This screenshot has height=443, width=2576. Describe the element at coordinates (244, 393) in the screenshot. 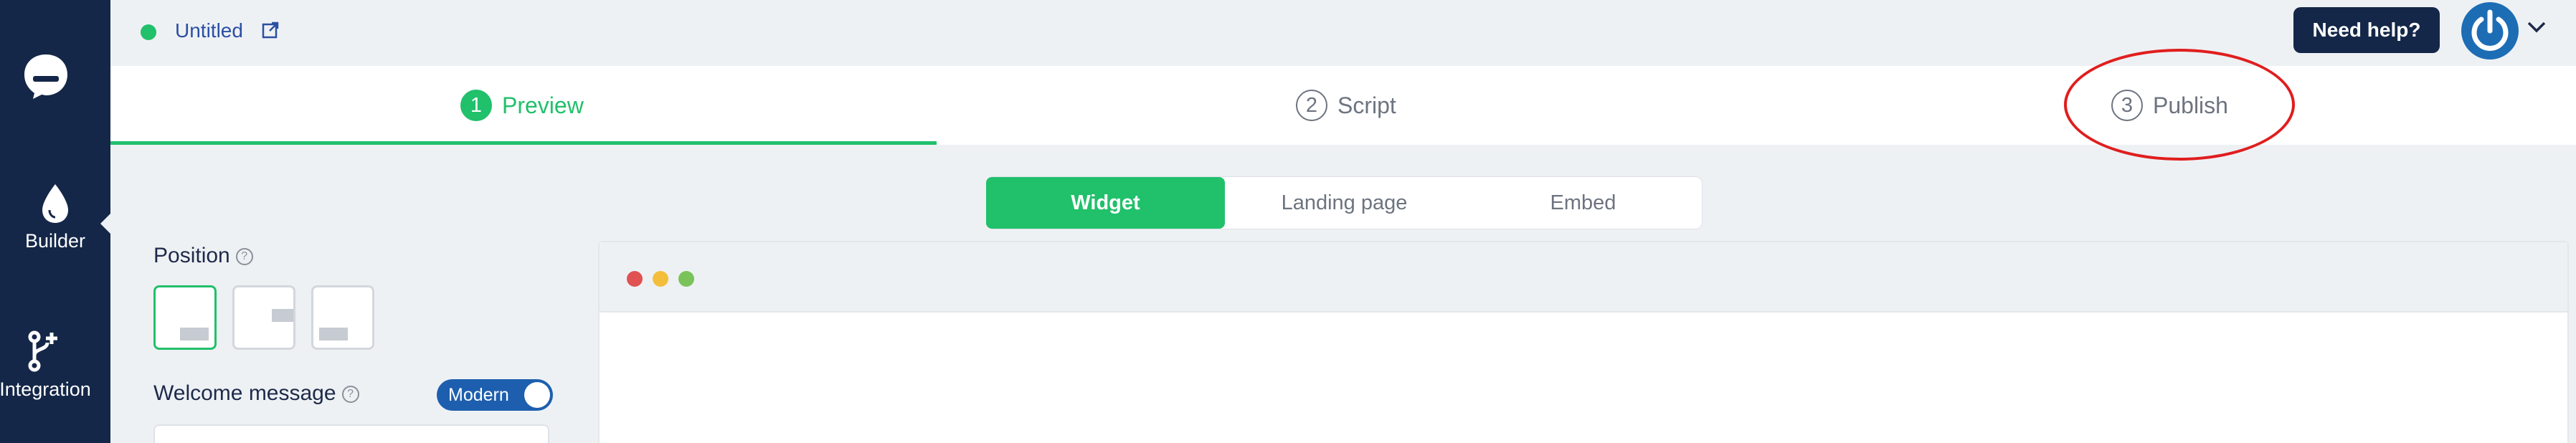

I see `welcome-label: Welcome message` at that location.